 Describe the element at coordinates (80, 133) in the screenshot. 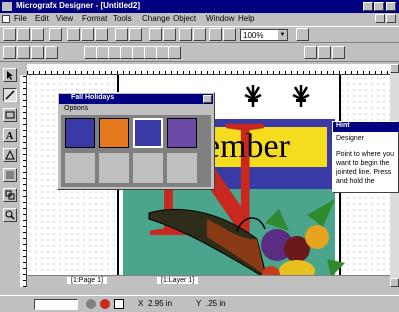

I see `palette-item-turkey` at that location.